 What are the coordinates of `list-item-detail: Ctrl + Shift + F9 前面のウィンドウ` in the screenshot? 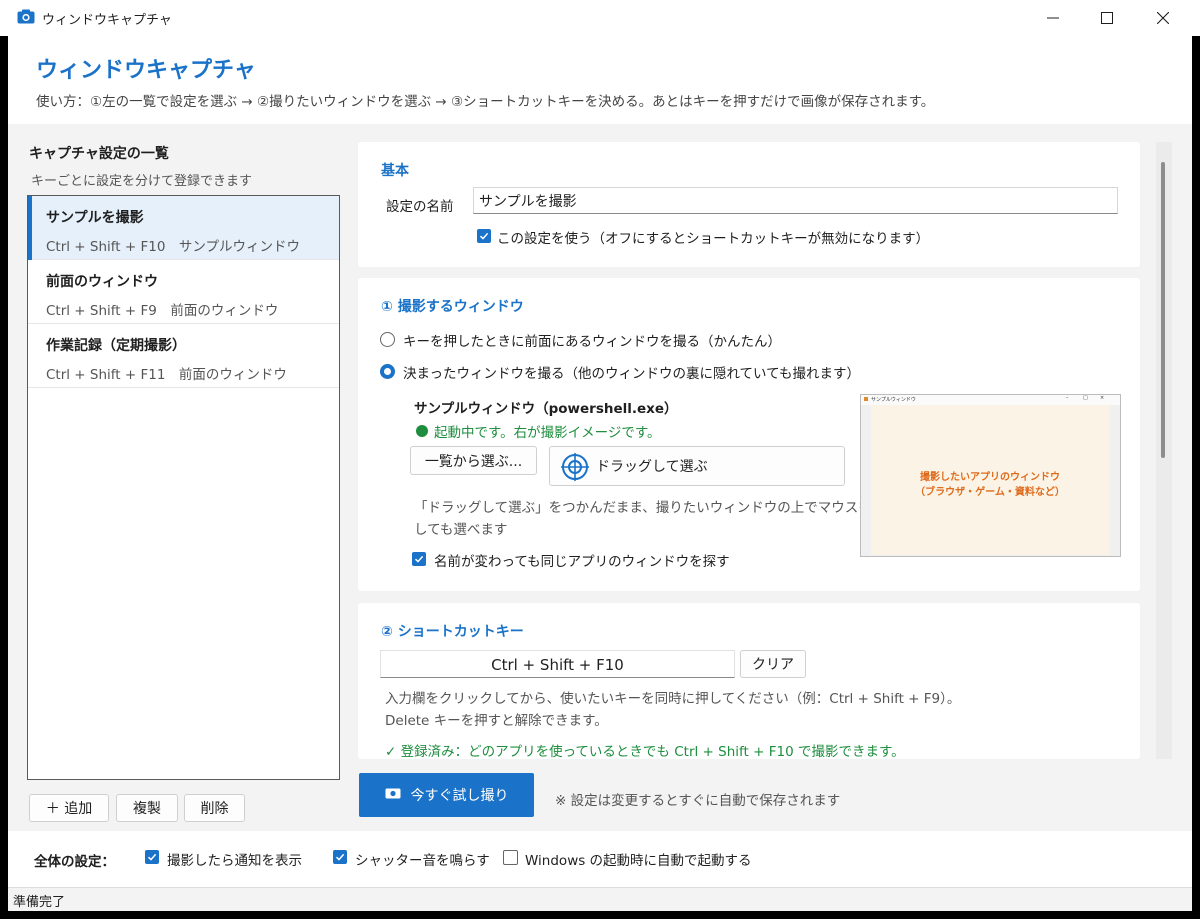 It's located at (162, 311).